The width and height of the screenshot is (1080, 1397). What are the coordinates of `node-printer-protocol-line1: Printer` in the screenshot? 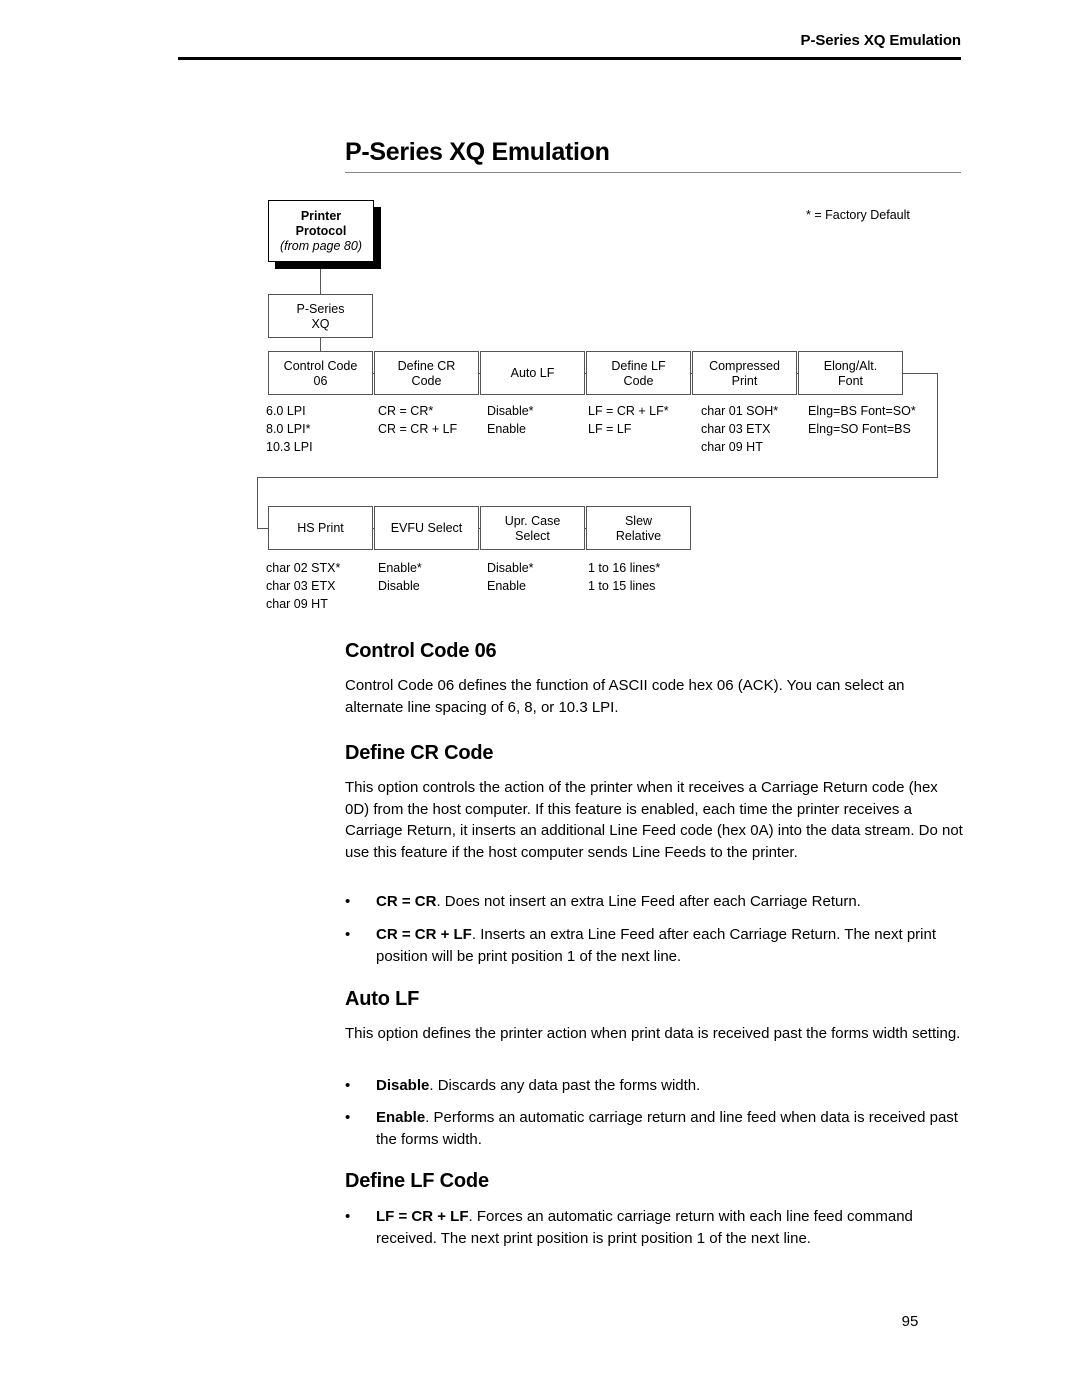 It's located at (321, 216).